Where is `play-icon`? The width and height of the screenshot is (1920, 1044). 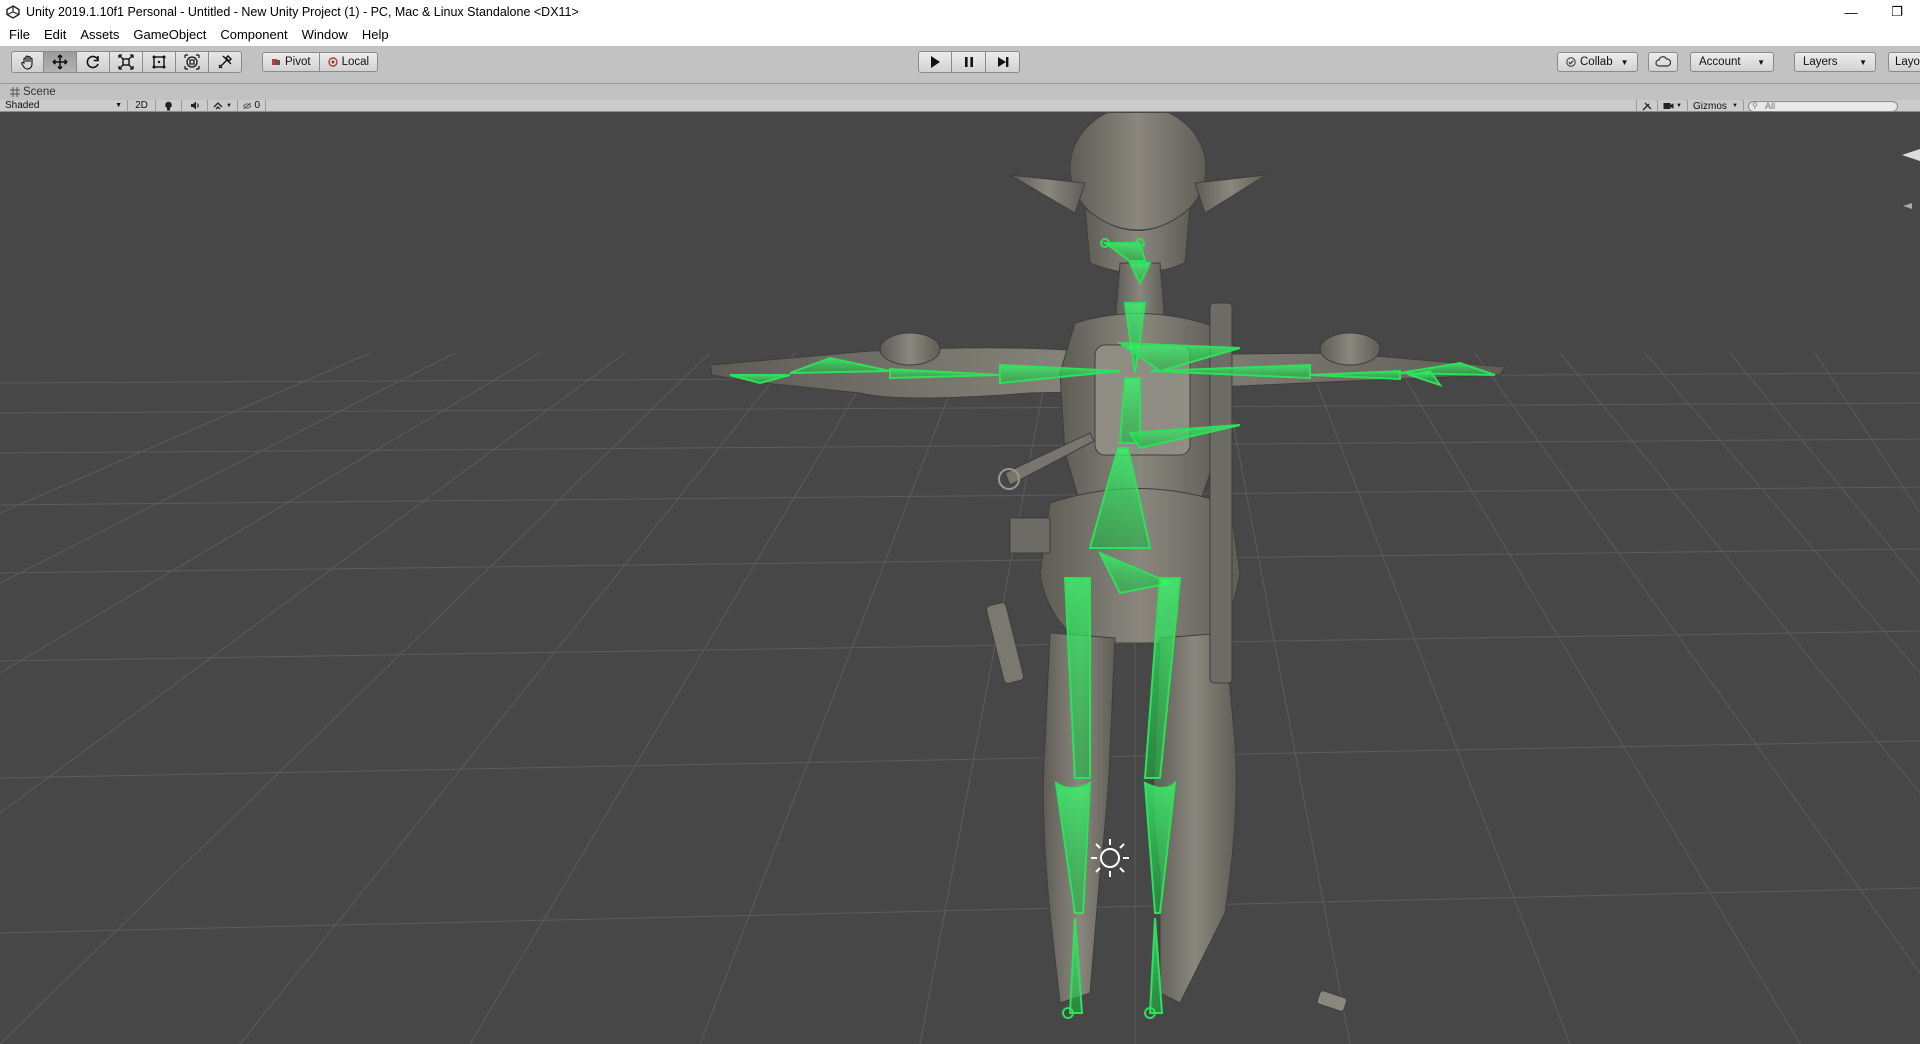
play-icon is located at coordinates (935, 62).